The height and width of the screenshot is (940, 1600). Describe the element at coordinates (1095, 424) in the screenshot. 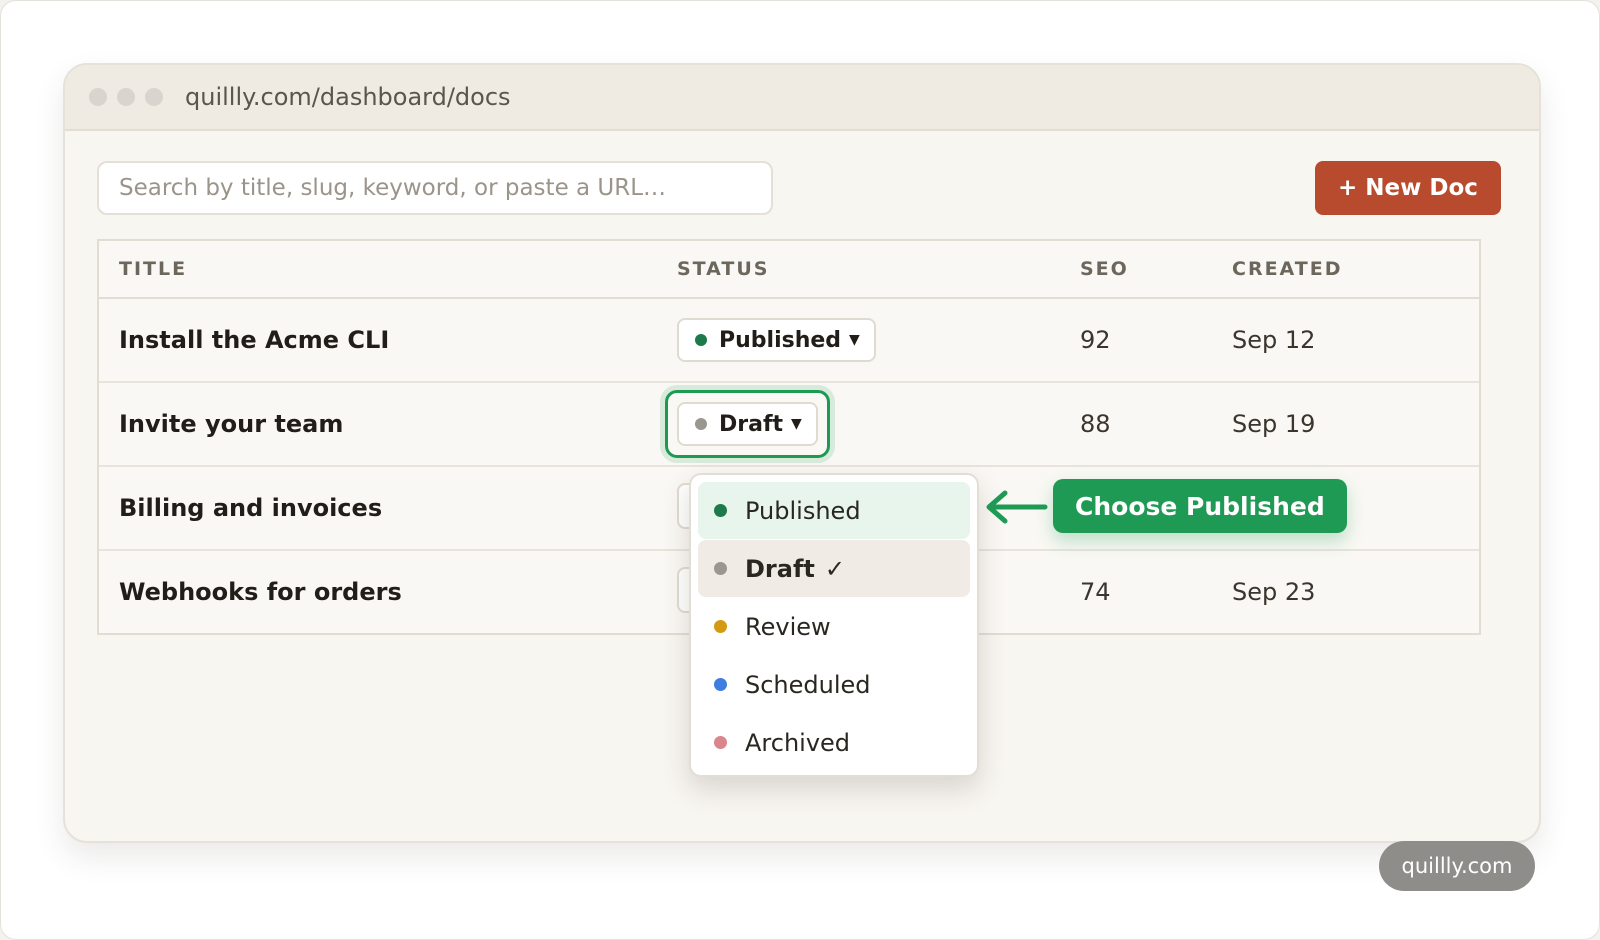

I see `seo-score: 88` at that location.